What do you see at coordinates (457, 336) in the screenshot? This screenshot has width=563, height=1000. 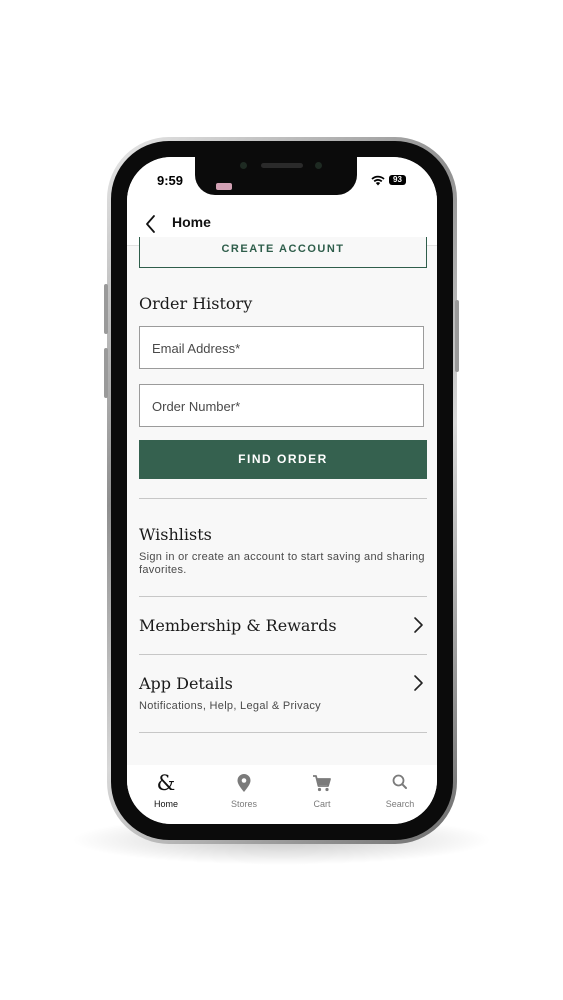 I see `side-button-right` at bounding box center [457, 336].